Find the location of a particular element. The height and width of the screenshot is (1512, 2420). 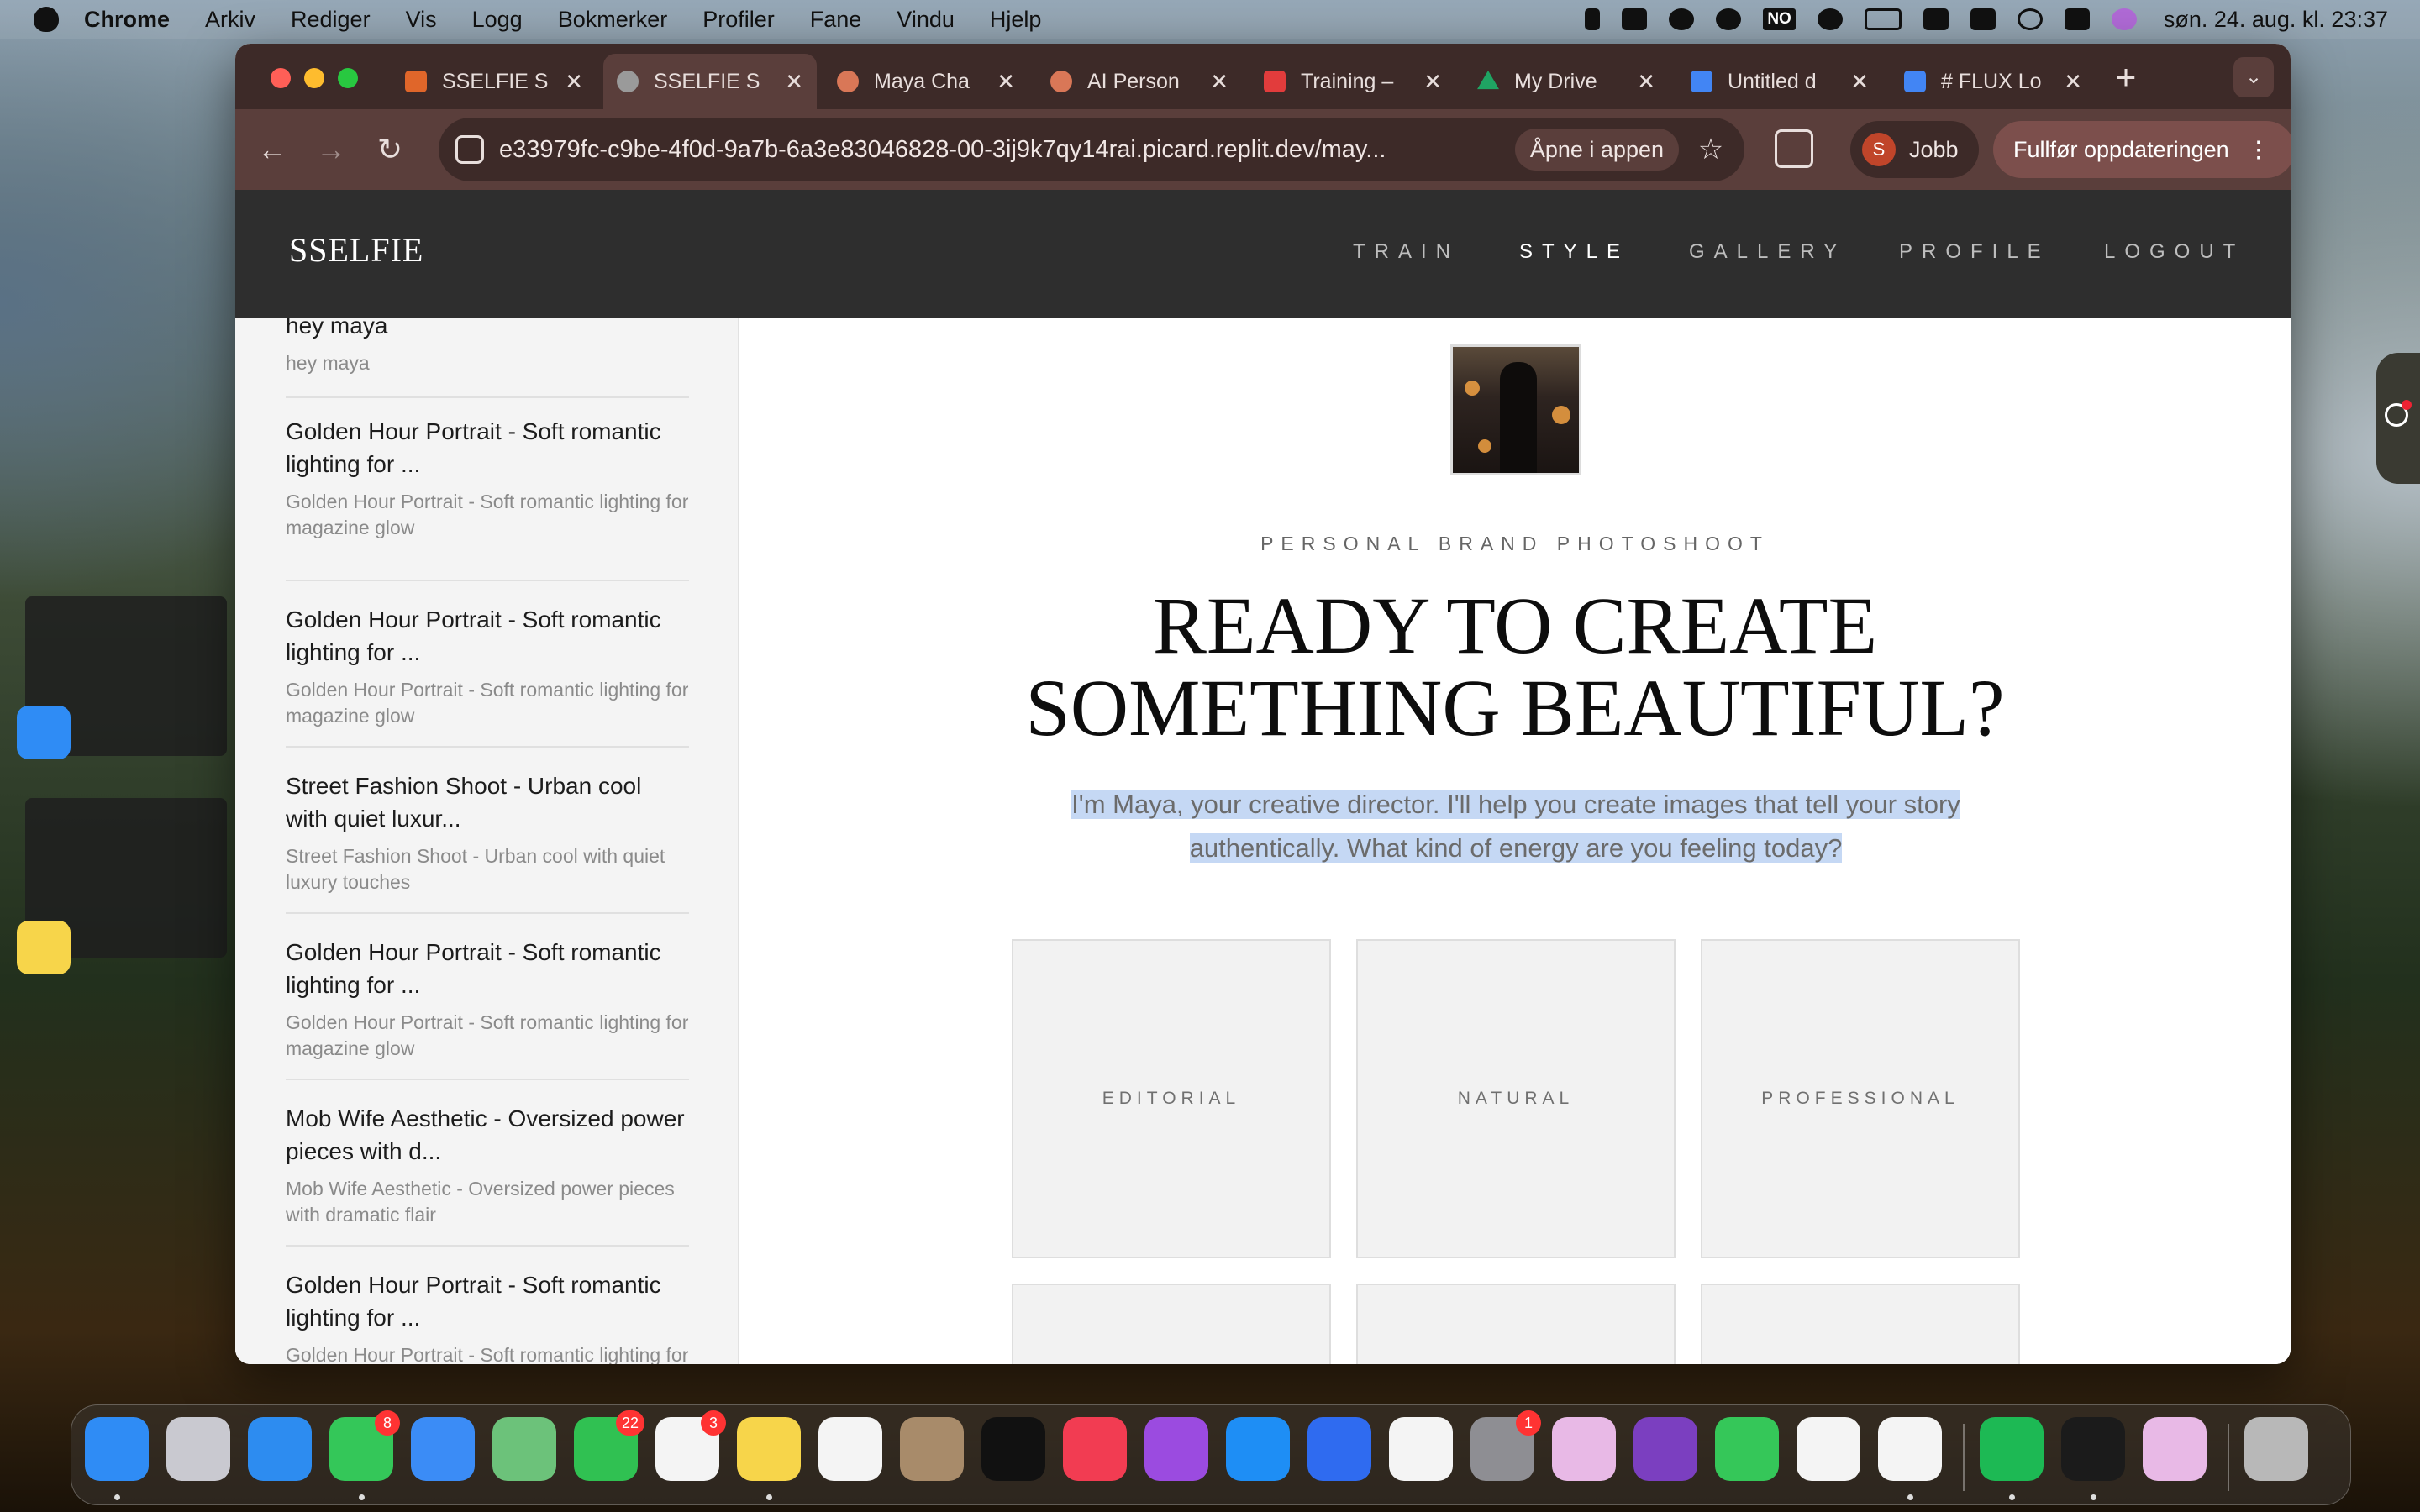

browser-tab: AI Person ✕ is located at coordinates (1139, 81).